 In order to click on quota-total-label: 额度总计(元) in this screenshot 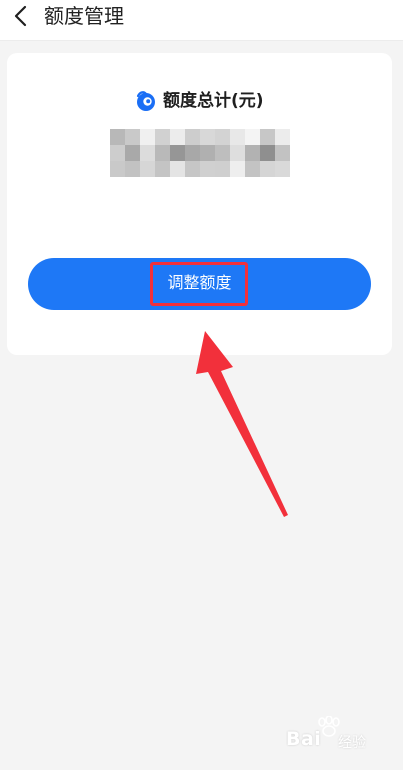, I will do `click(213, 101)`.